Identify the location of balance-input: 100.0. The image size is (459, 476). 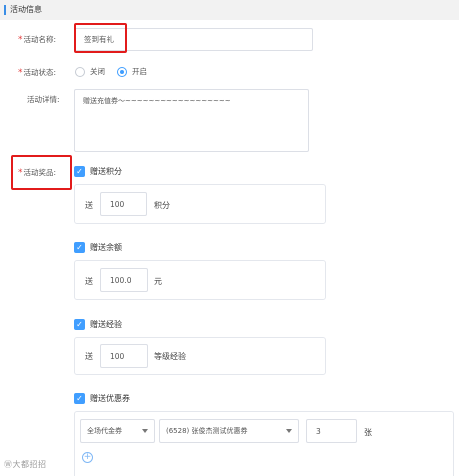
(124, 280).